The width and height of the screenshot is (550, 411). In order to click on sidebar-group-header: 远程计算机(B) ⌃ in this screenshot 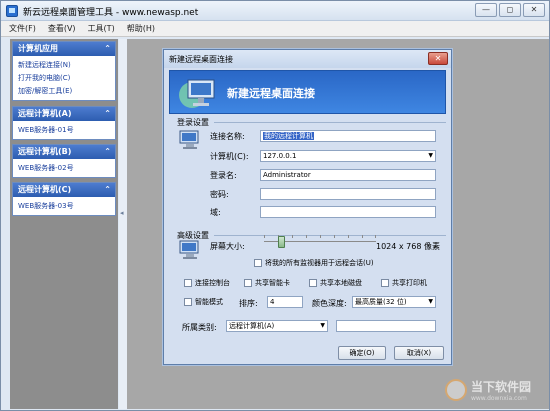, I will do `click(64, 152)`.